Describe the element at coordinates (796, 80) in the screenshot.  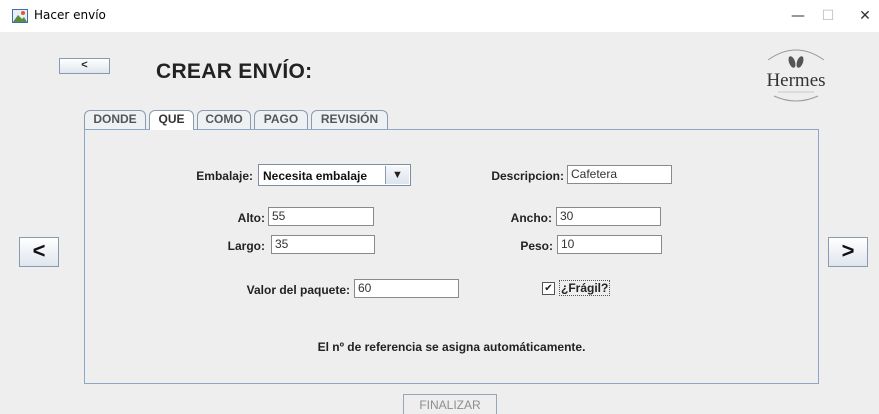
I see `logo-text: Hermes` at that location.